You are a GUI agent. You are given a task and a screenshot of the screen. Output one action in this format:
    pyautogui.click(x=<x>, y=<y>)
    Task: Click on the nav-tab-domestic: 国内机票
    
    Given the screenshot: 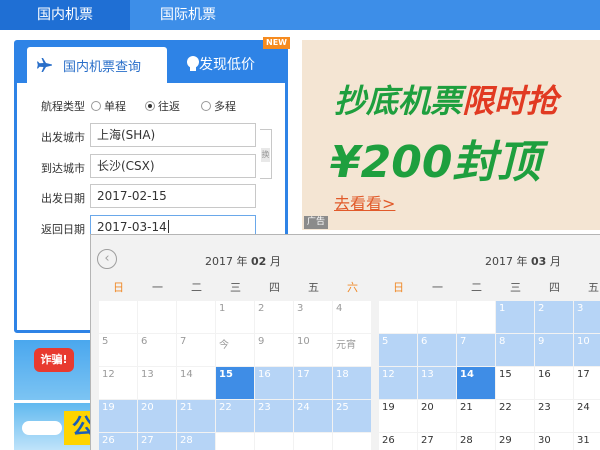 What is the action you would take?
    pyautogui.click(x=65, y=15)
    